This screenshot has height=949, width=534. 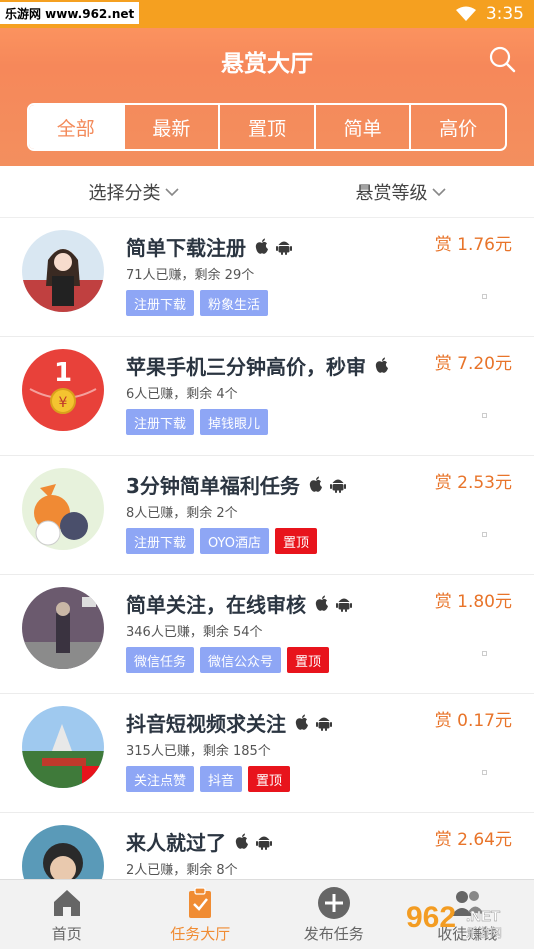 What do you see at coordinates (267, 277) in the screenshot?
I see `task-item: 简单下载注册 71人已赚，剩余 29个 注册下载 粉象生活 赏 1.76元` at bounding box center [267, 277].